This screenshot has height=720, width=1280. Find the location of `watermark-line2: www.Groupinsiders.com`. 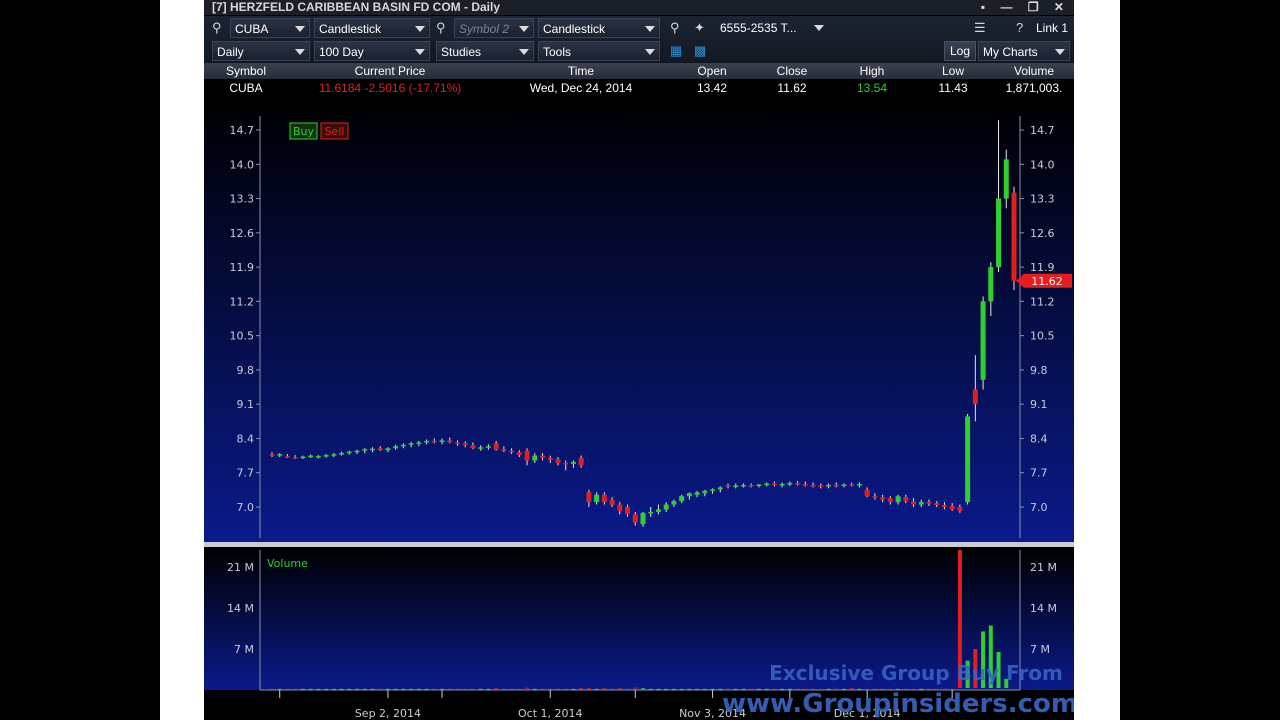

watermark-line2: www.Groupinsiders.com is located at coordinates (898, 704).